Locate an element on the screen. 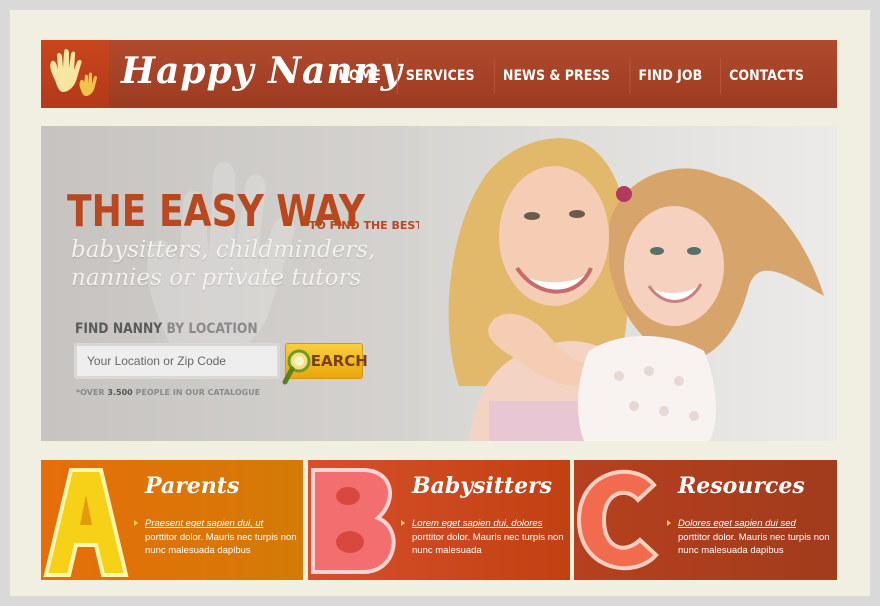 The width and height of the screenshot is (880, 606). nav-find-job: FIND JOB is located at coordinates (670, 76).